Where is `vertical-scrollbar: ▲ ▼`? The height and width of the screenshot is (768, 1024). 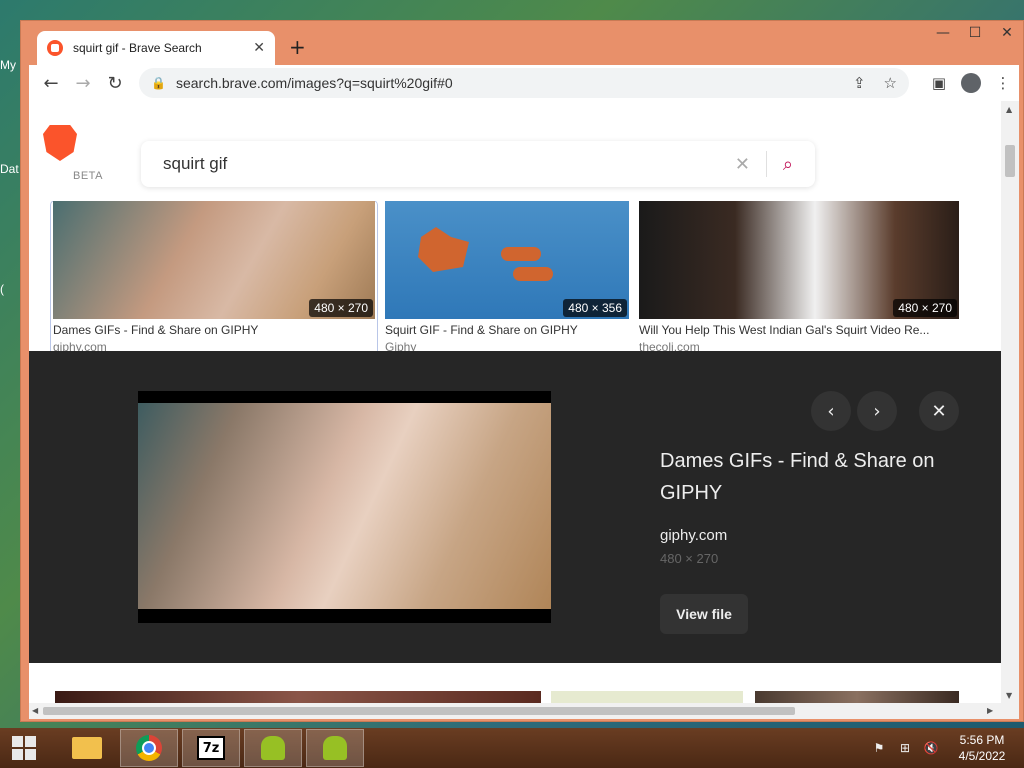 vertical-scrollbar: ▲ ▼ is located at coordinates (1010, 410).